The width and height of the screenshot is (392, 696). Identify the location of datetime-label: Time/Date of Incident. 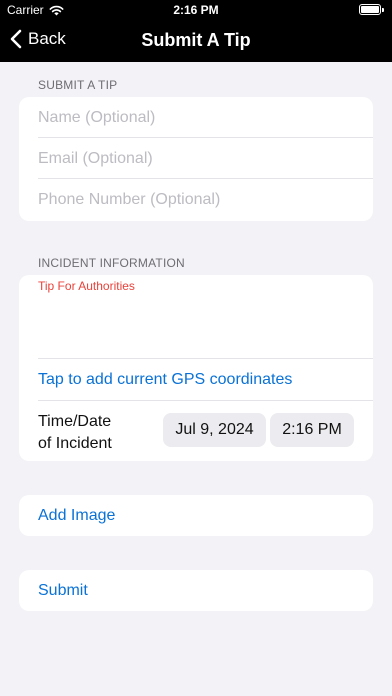
(83, 433).